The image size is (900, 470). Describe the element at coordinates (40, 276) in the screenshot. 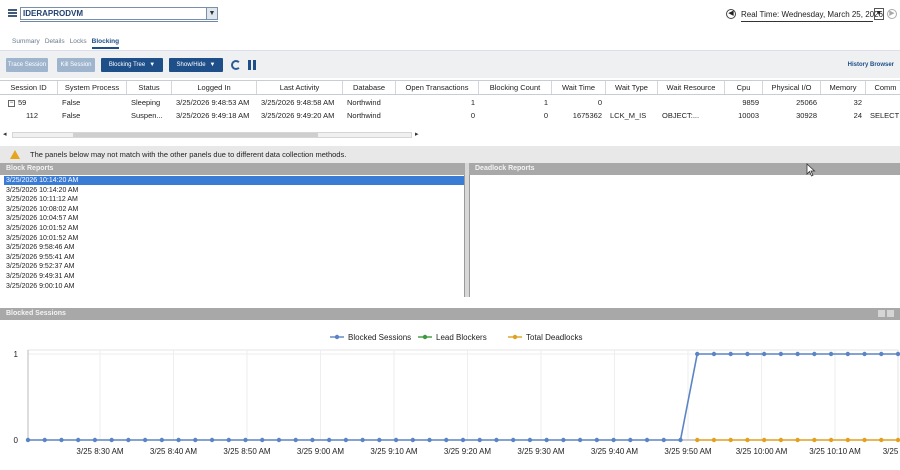

I see `list-item: 3/25/2026 9:49:31 AM` at that location.